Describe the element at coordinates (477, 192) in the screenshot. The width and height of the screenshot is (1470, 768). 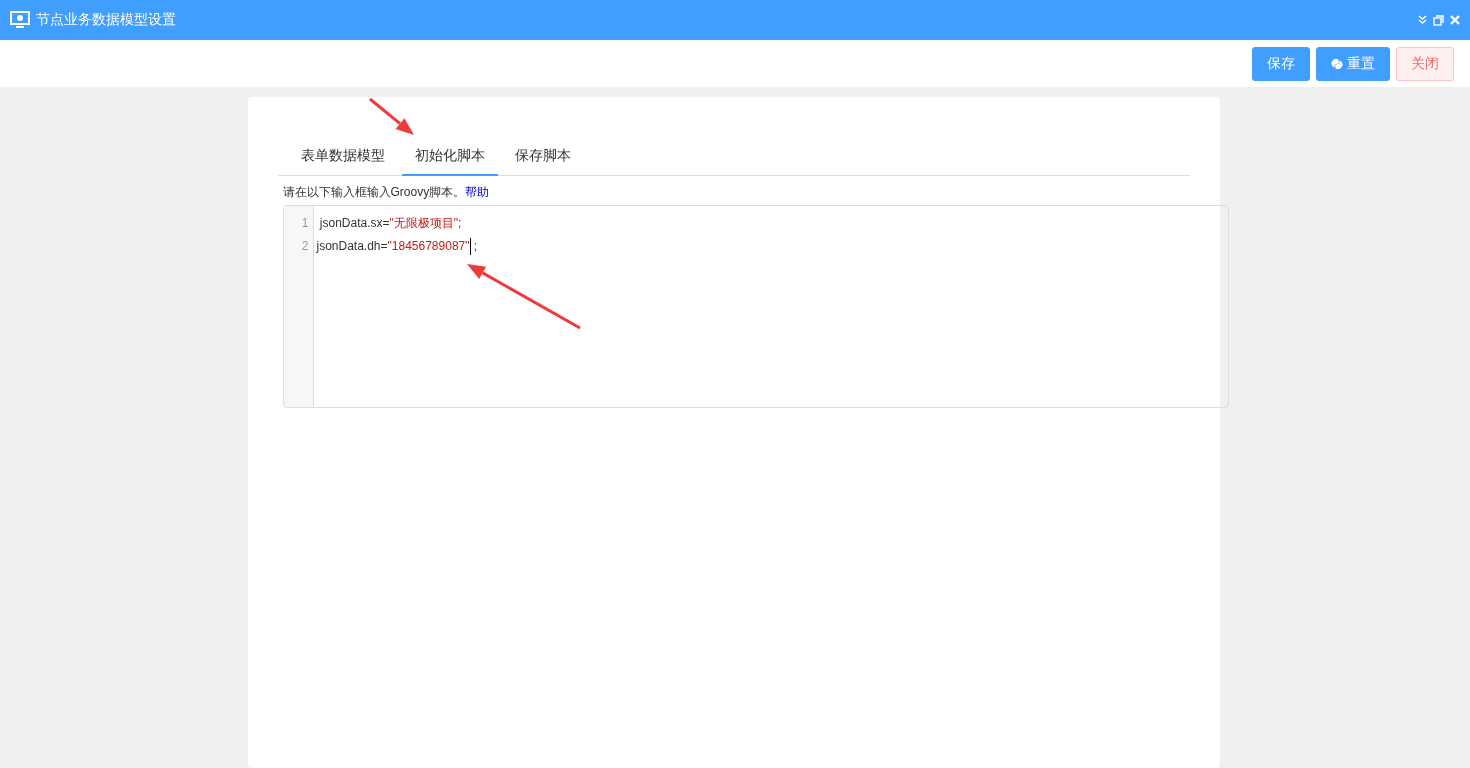
I see `help-link: 帮助` at that location.